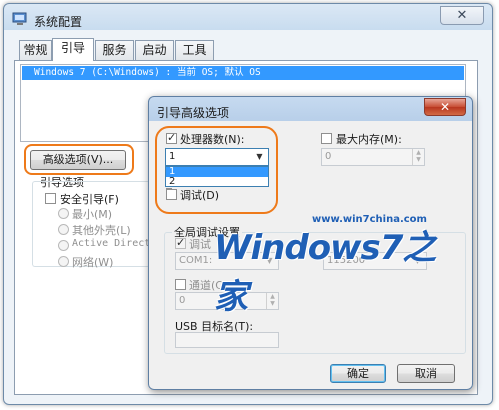 The image size is (499, 410). What do you see at coordinates (180, 242) in the screenshot?
I see `debug-port-checkbox` at bounding box center [180, 242].